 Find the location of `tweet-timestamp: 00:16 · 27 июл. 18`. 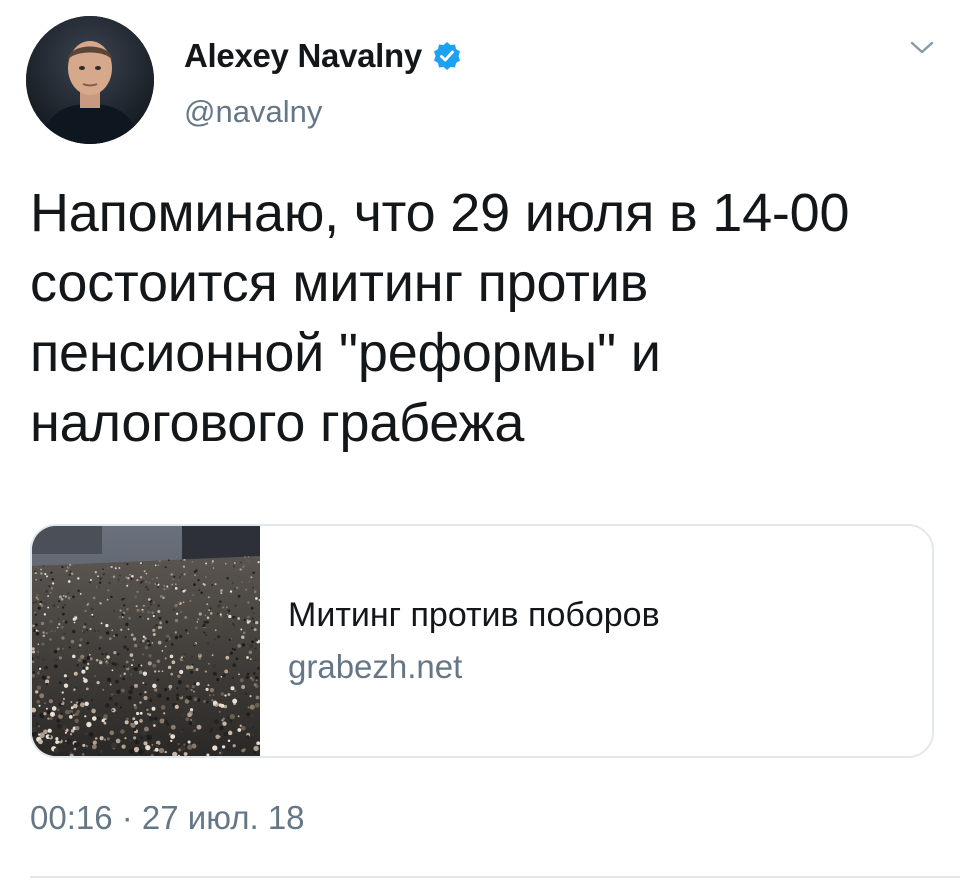

tweet-timestamp: 00:16 · 27 июл. 18 is located at coordinates (167, 818).